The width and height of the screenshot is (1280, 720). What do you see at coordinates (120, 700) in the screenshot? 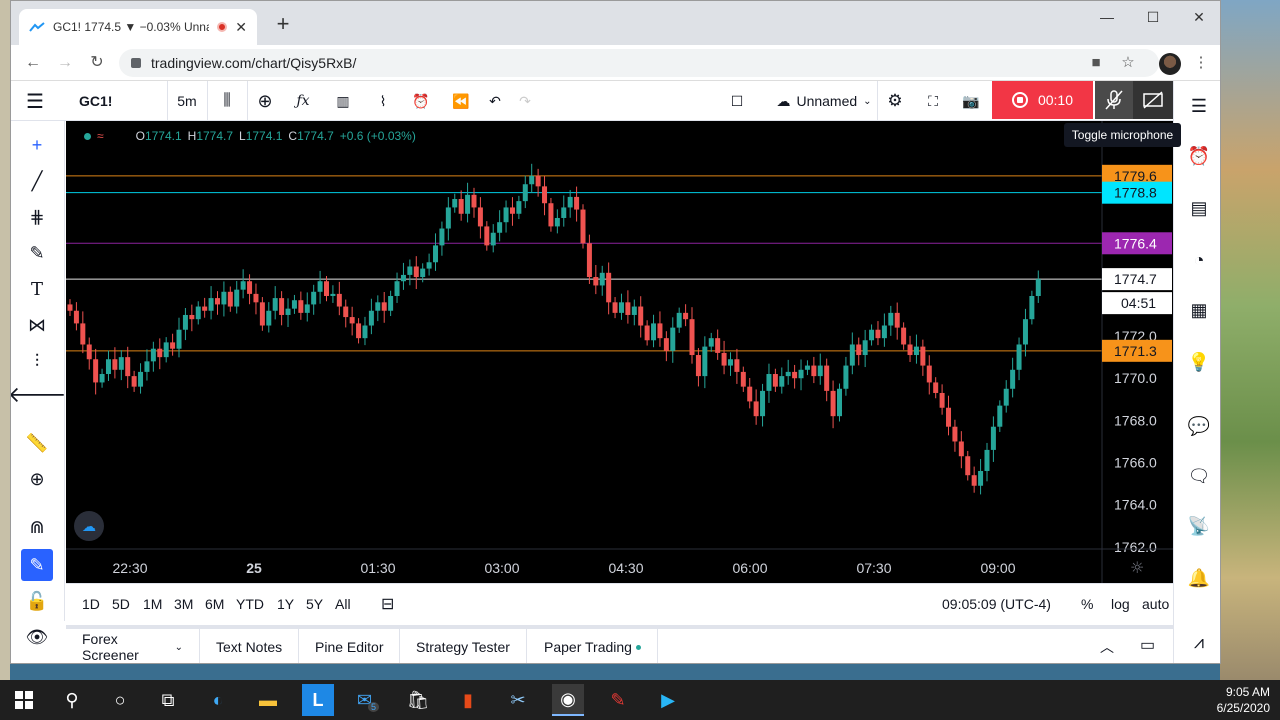
I see `cortana-circle-icon: ○` at bounding box center [120, 700].